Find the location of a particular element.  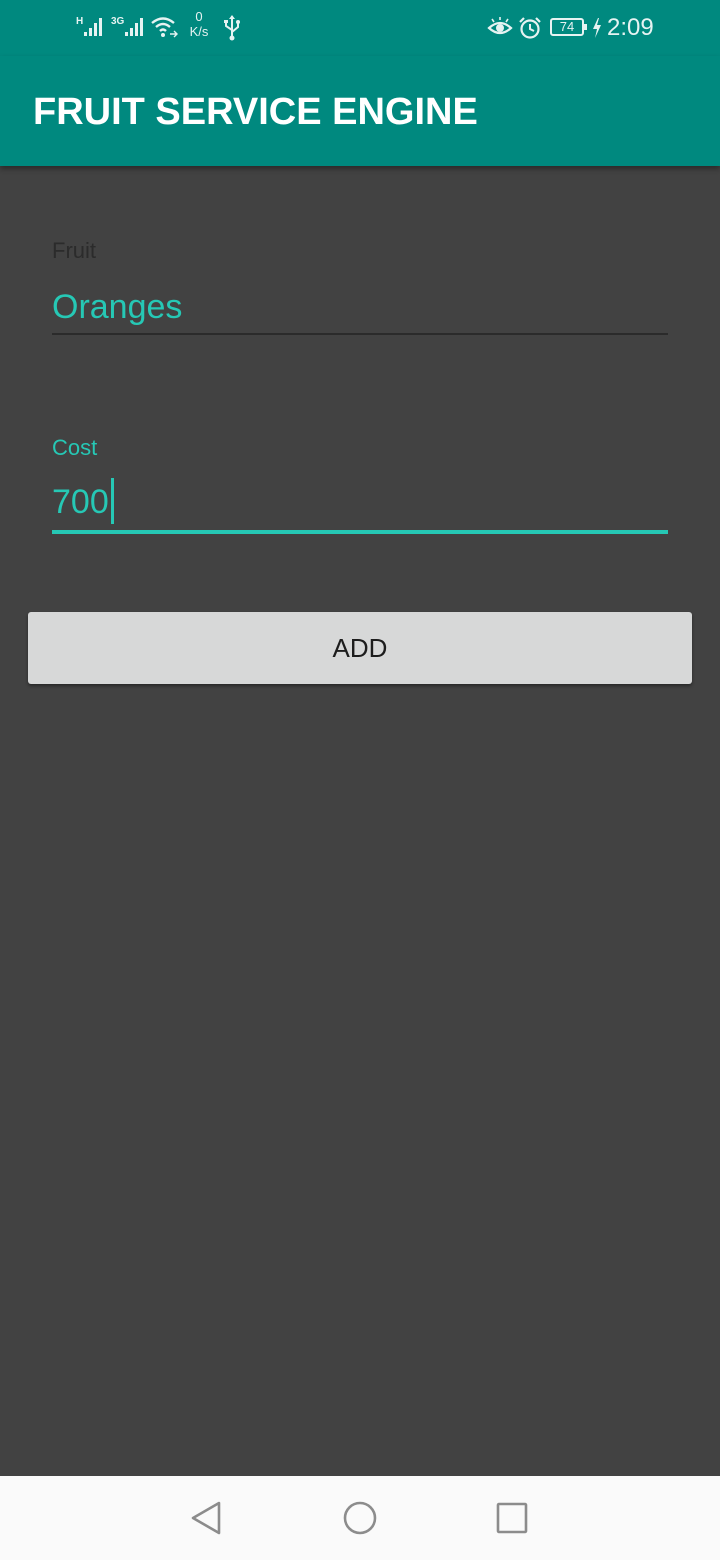

app-toolbar: FRUIT SERVICE ENGINE is located at coordinates (360, 111).